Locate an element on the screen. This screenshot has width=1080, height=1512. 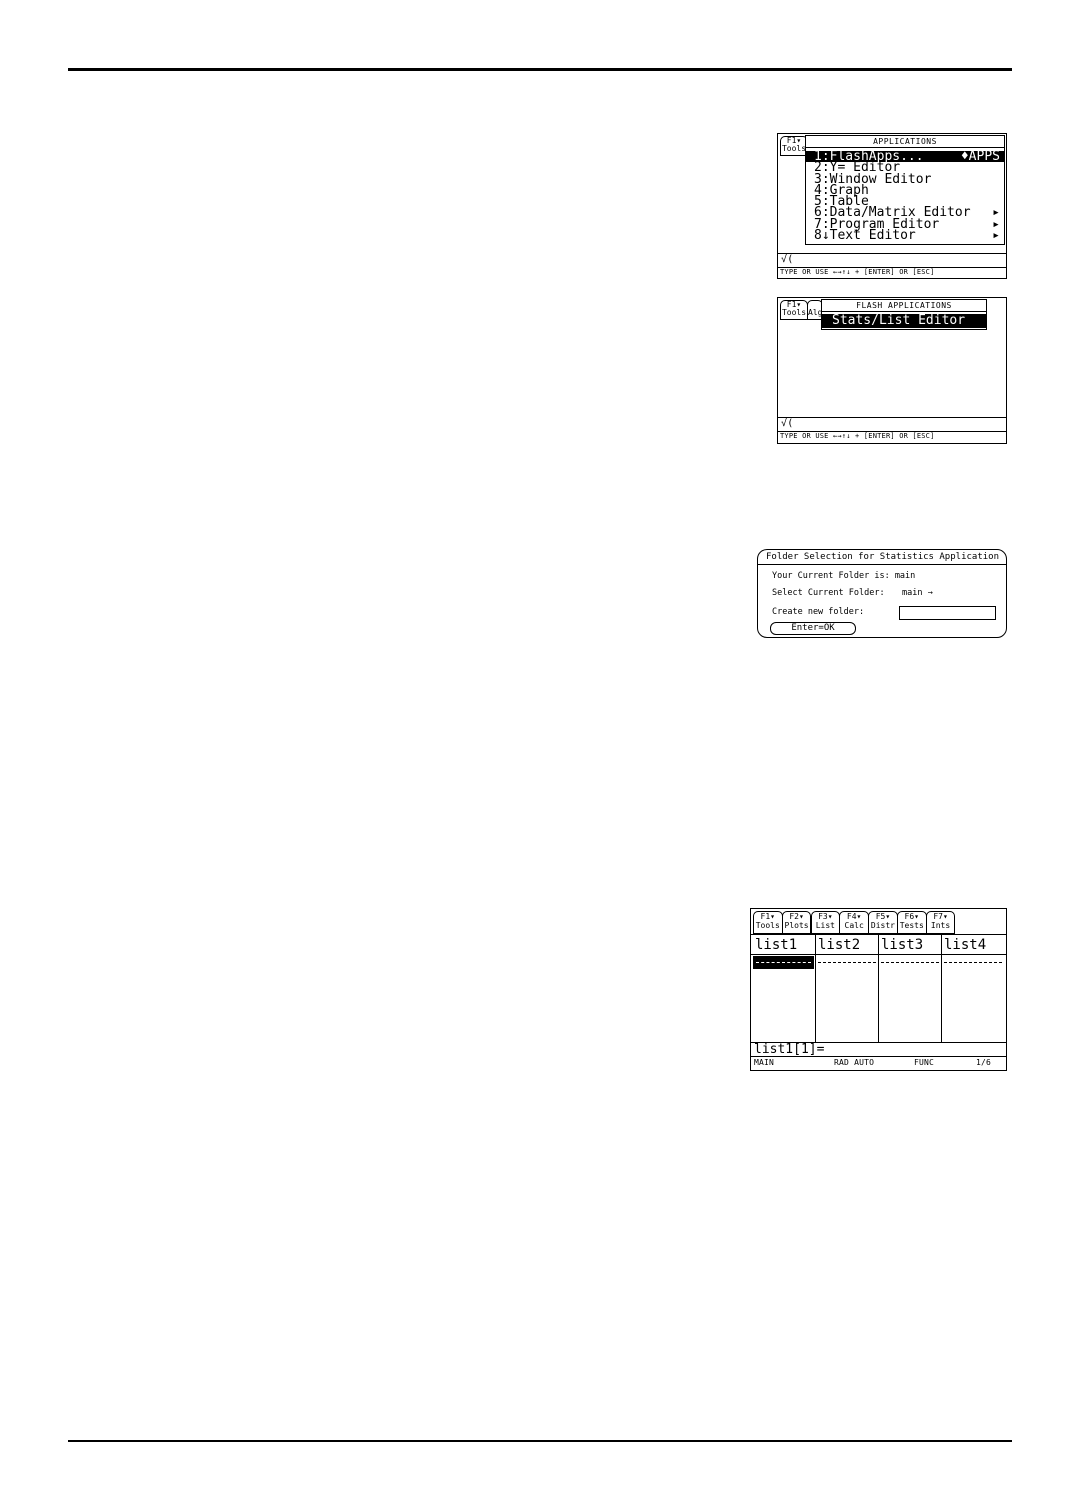
empty-marker-list2 is located at coordinates (847, 962).